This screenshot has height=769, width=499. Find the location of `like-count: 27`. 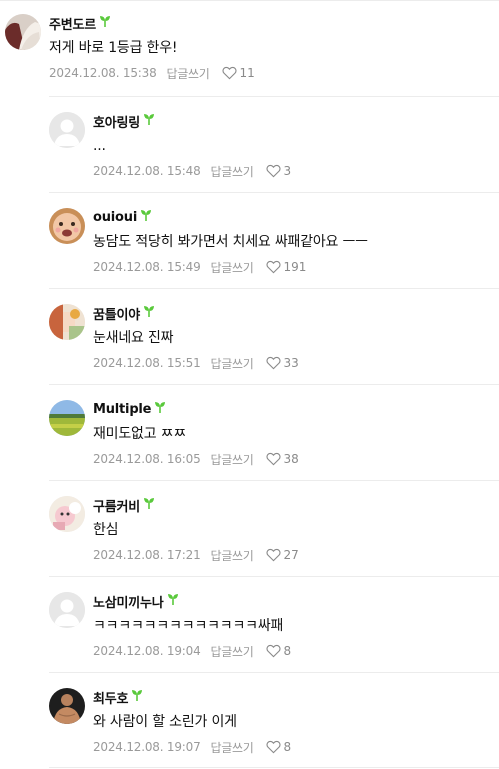

like-count: 27 is located at coordinates (291, 555).